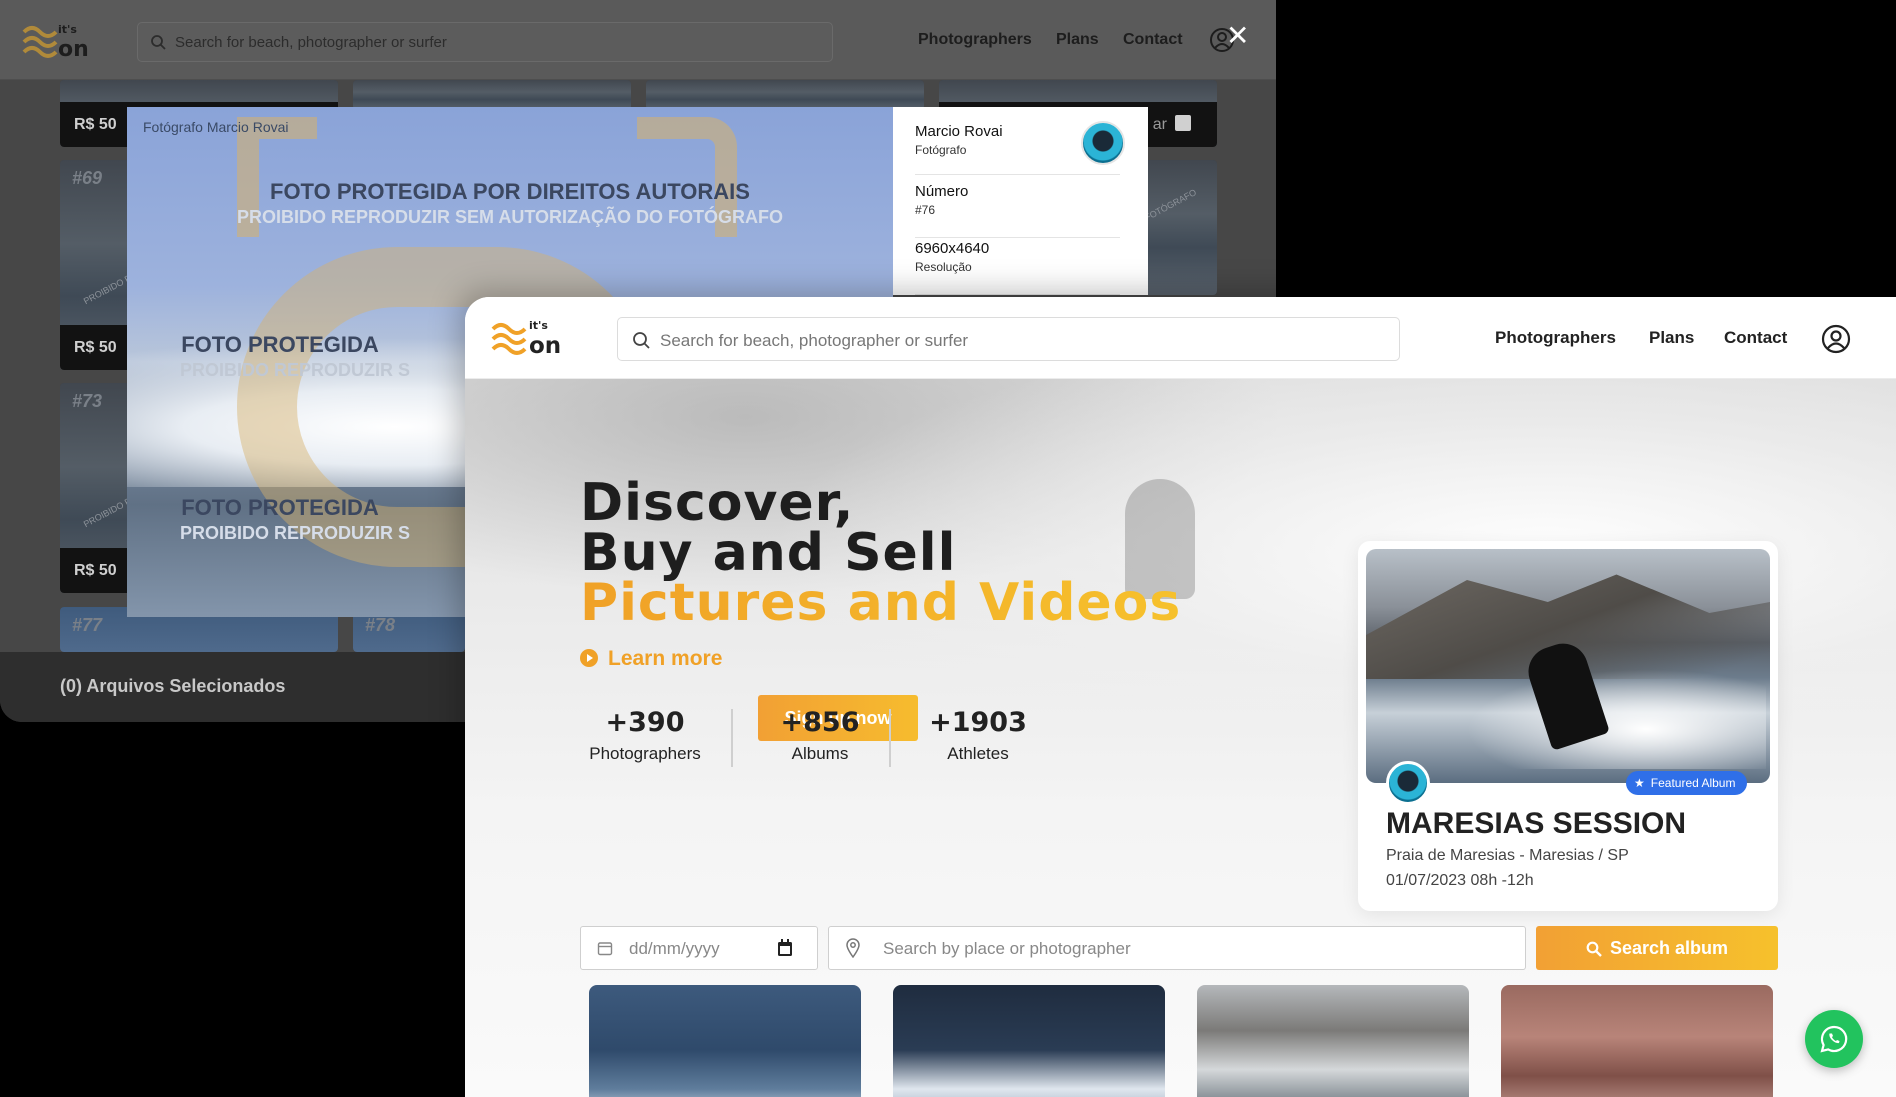  Describe the element at coordinates (311, 42) in the screenshot. I see `back-search-placeholder: Search for beach, photographer or surfer` at that location.